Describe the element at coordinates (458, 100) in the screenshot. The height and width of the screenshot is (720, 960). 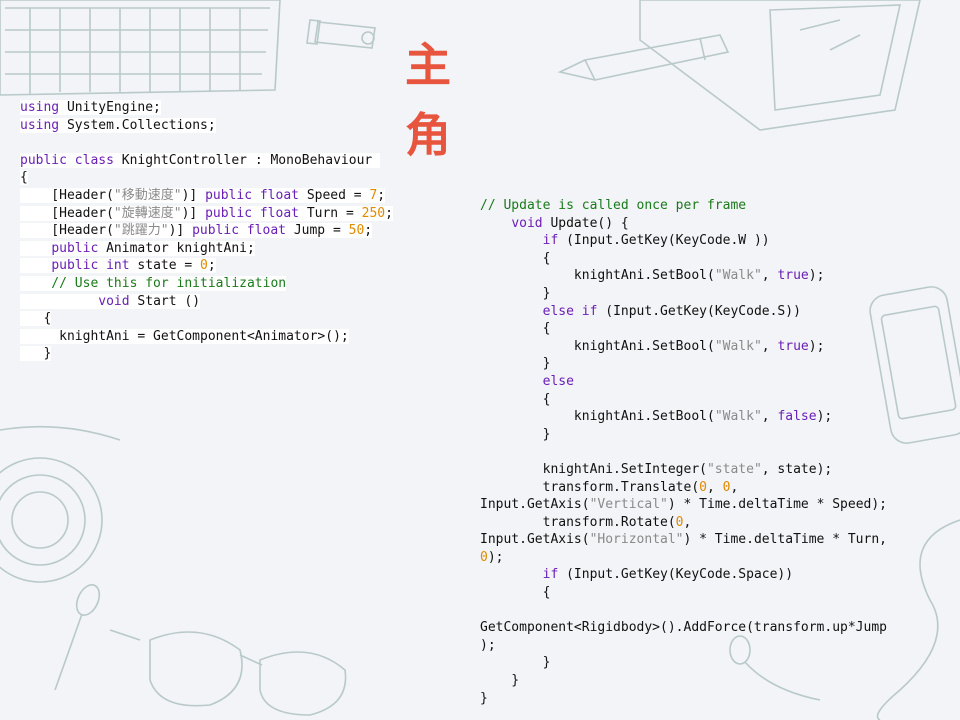
I see `slide-title: 主 角` at that location.